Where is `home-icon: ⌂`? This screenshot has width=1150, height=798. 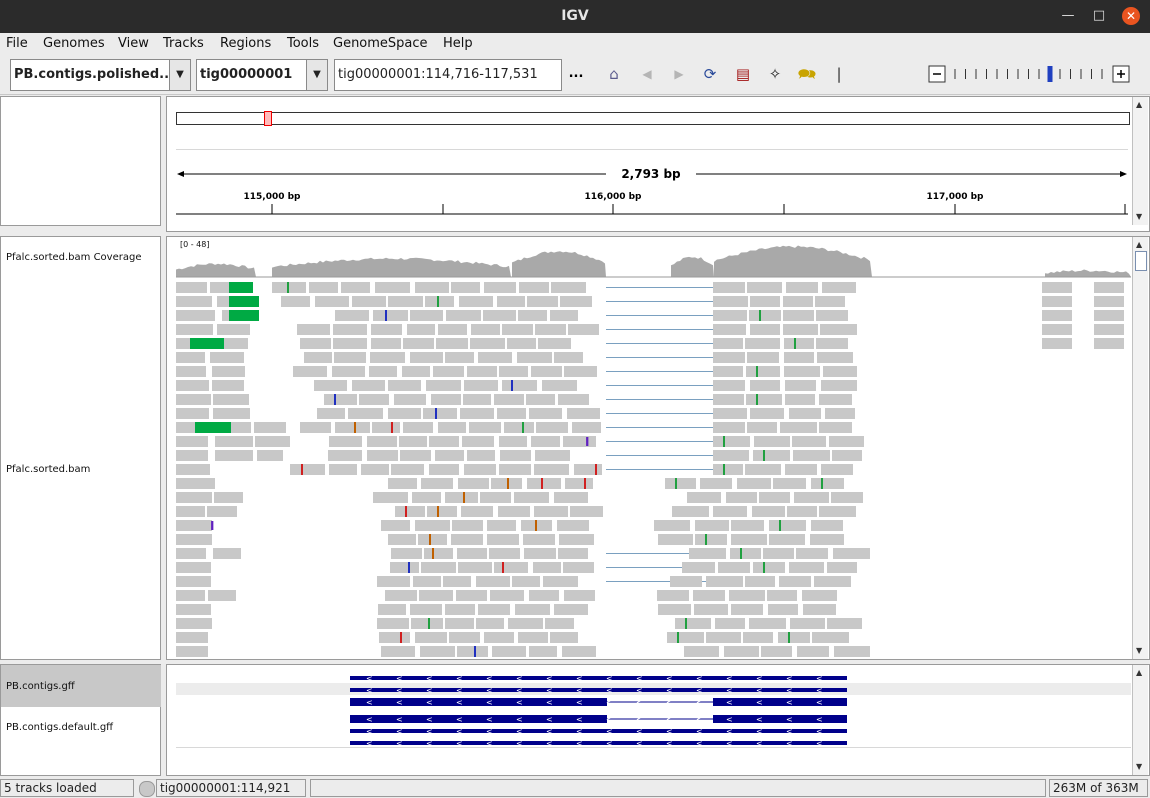 home-icon: ⌂ is located at coordinates (614, 74).